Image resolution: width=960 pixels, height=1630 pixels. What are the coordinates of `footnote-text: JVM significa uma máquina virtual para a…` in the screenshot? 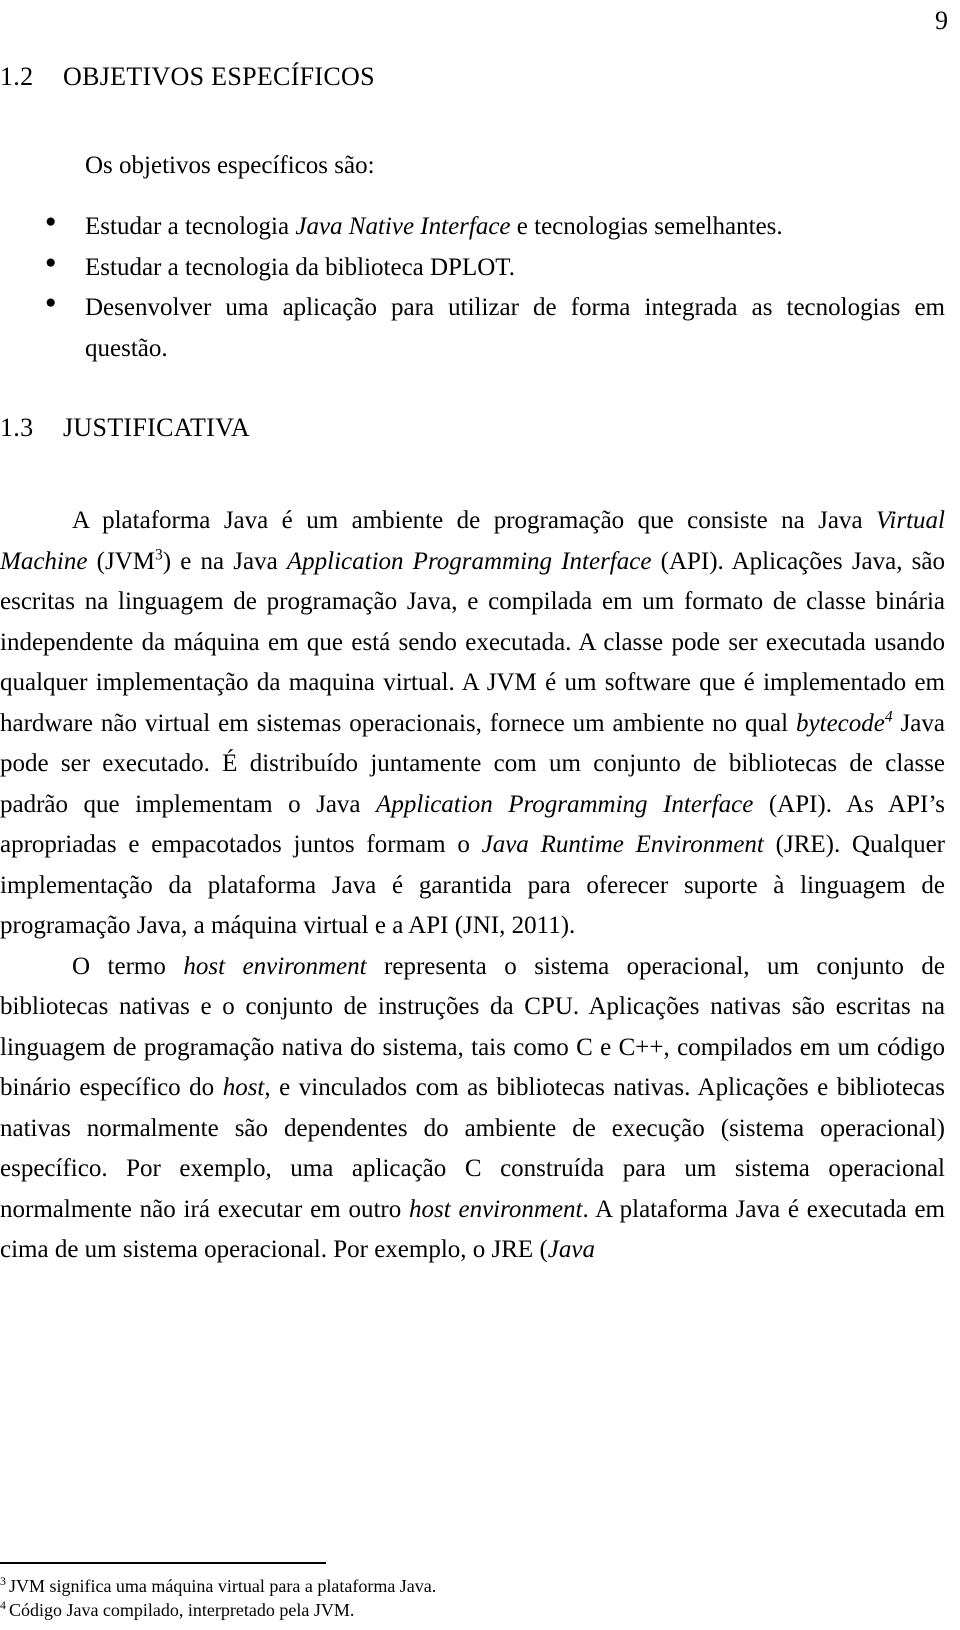 It's located at (222, 1585).